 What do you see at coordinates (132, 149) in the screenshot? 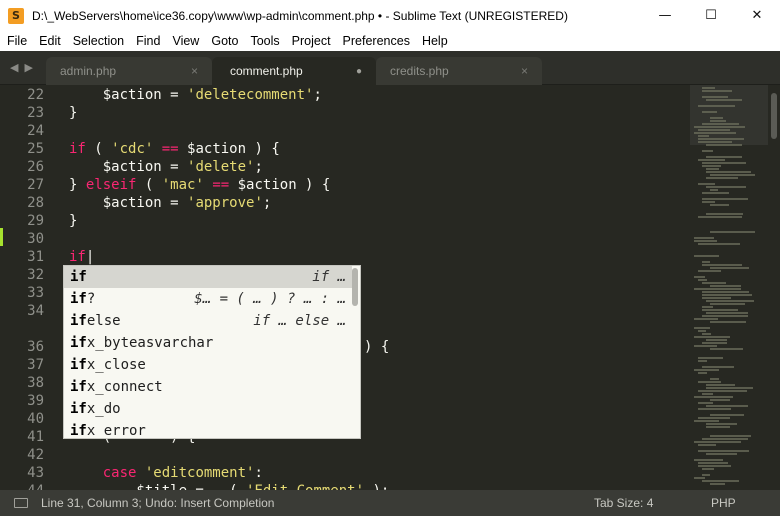
I see `string-token: 'cdc'` at bounding box center [132, 149].